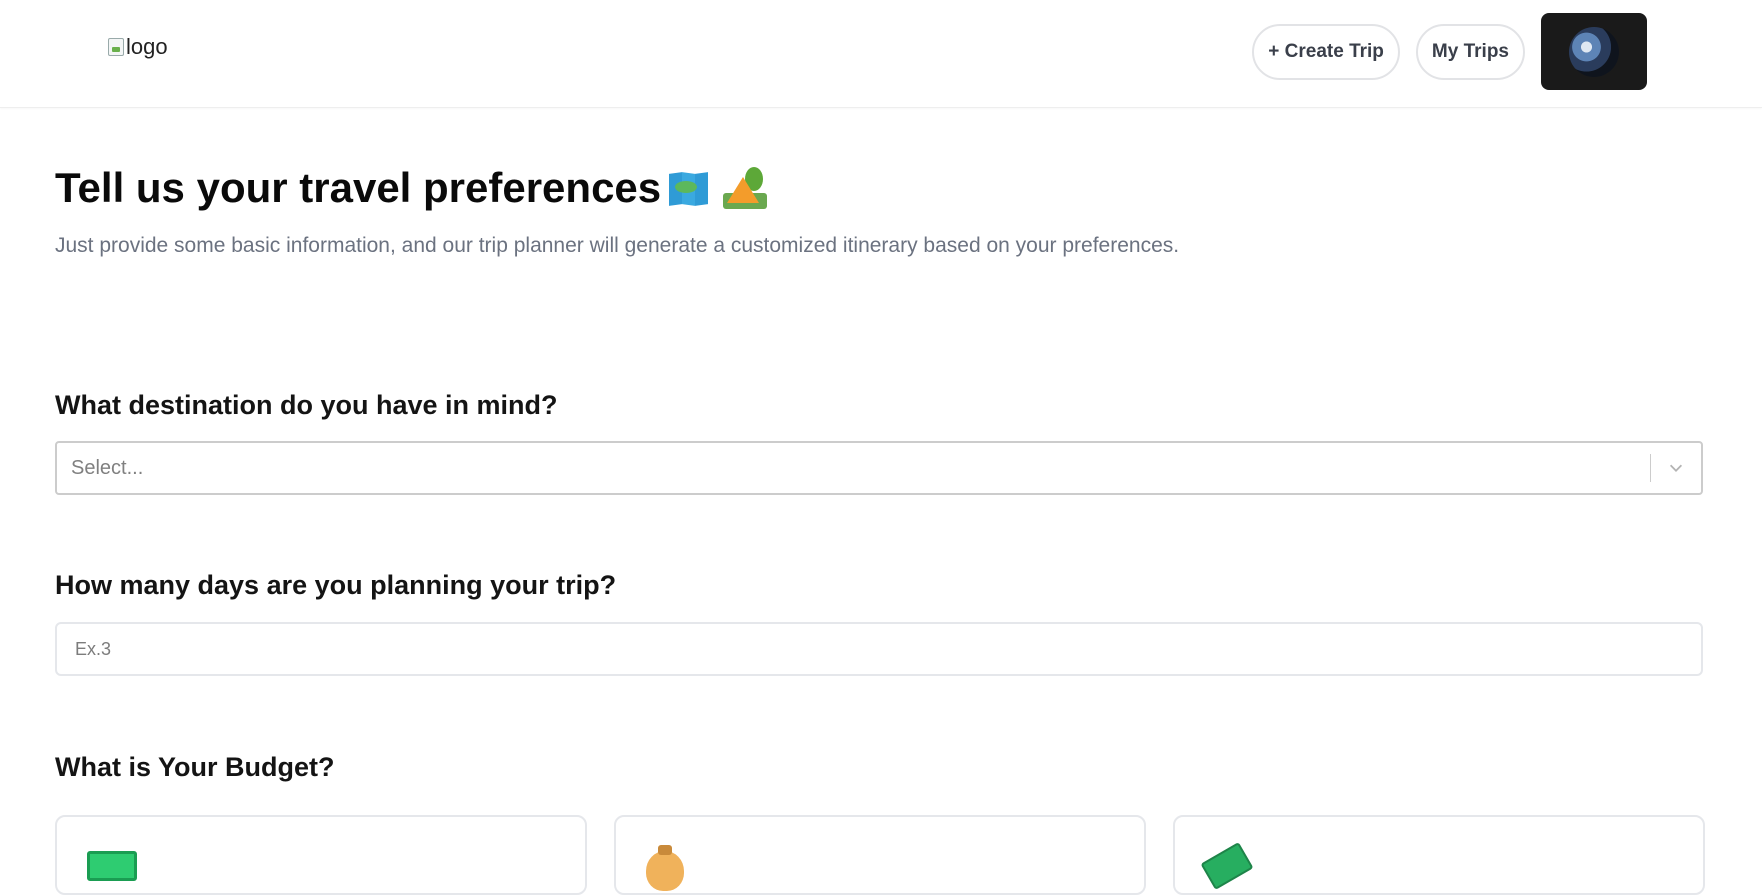 The height and width of the screenshot is (895, 1762). I want to click on destination-question: What destination do you have in mind?, so click(306, 405).